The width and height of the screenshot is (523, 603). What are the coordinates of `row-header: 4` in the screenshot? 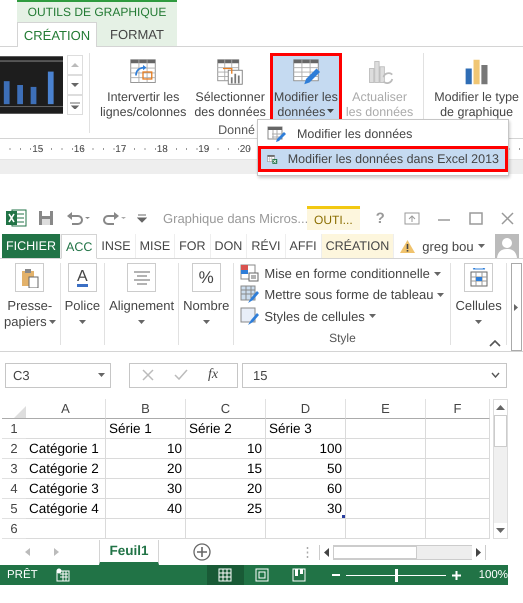 It's located at (14, 489).